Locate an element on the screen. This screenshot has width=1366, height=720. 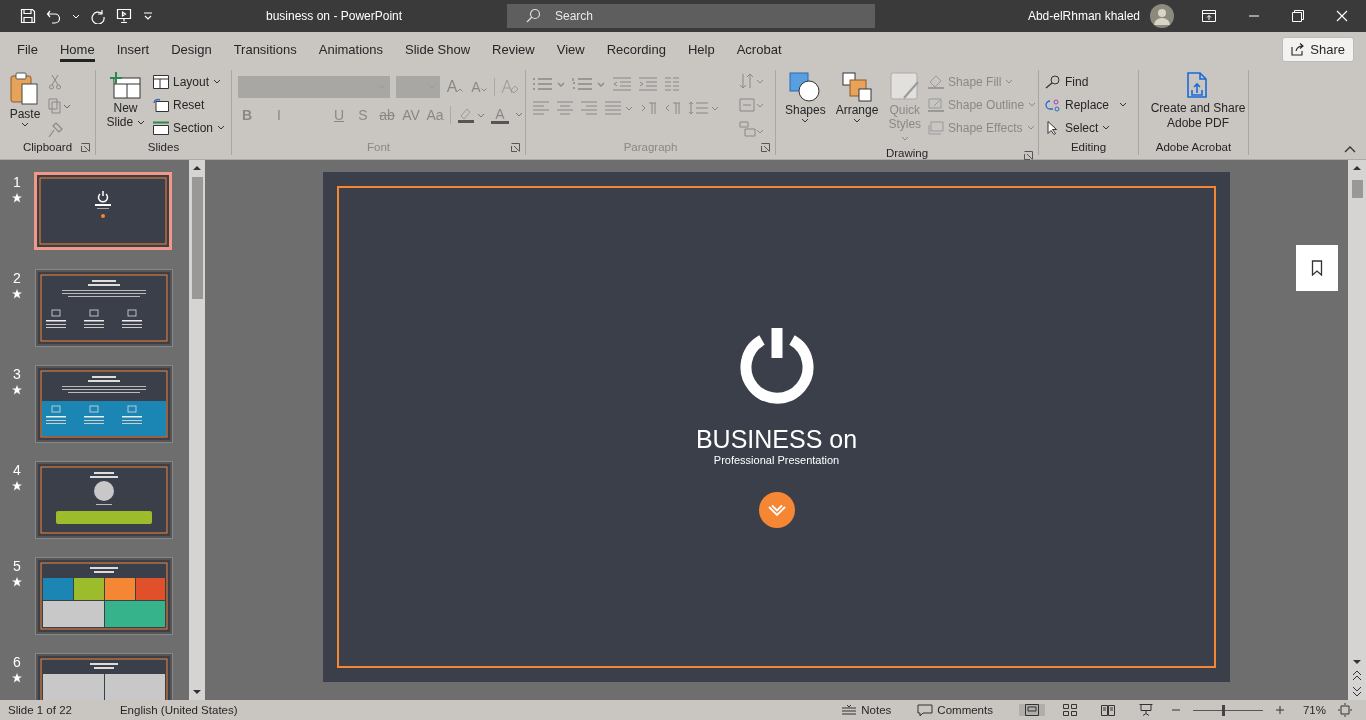
shapes-button: Shapes is located at coordinates (805, 98).